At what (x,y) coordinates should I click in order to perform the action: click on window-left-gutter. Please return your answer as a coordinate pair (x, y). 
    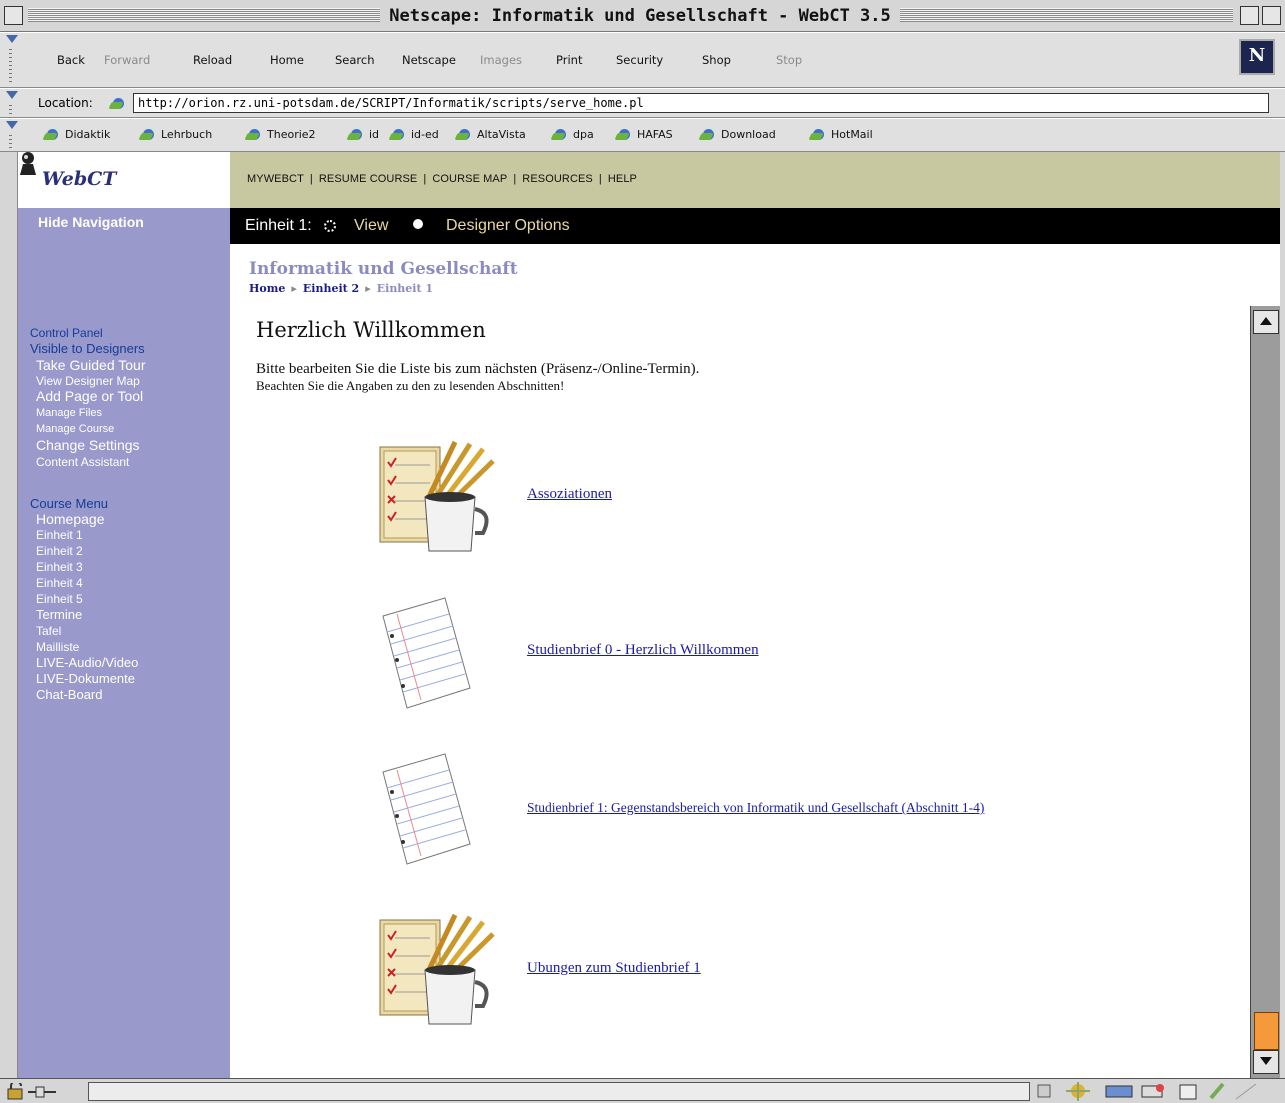
    Looking at the image, I should click on (9, 615).